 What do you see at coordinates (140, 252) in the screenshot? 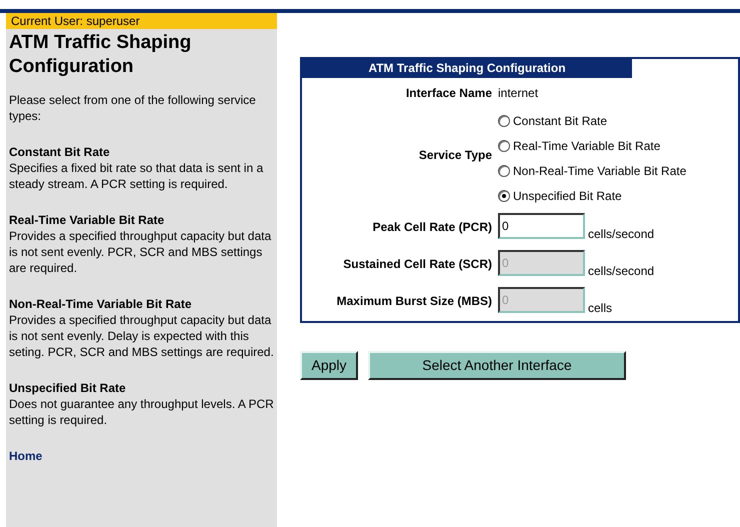
I see `section-text: Provides a specified throughput capacity but data is not sent evenly. PCR, SCR and MBS settings are required.` at bounding box center [140, 252].